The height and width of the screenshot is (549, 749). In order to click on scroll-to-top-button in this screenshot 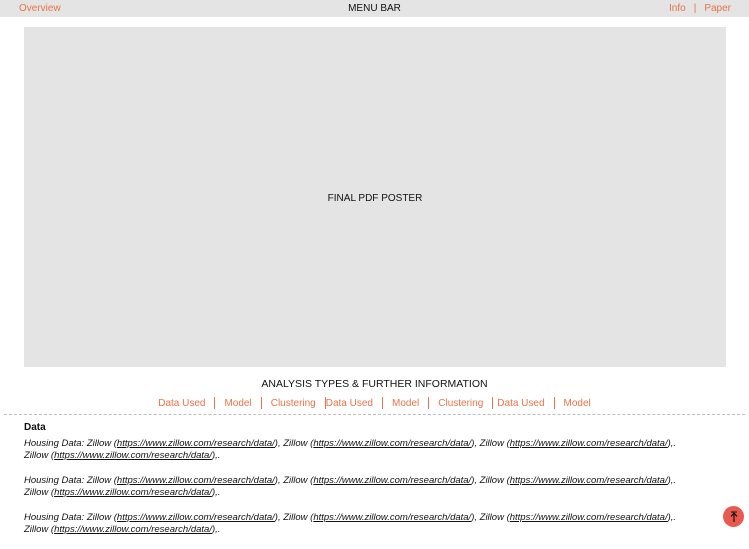, I will do `click(733, 516)`.